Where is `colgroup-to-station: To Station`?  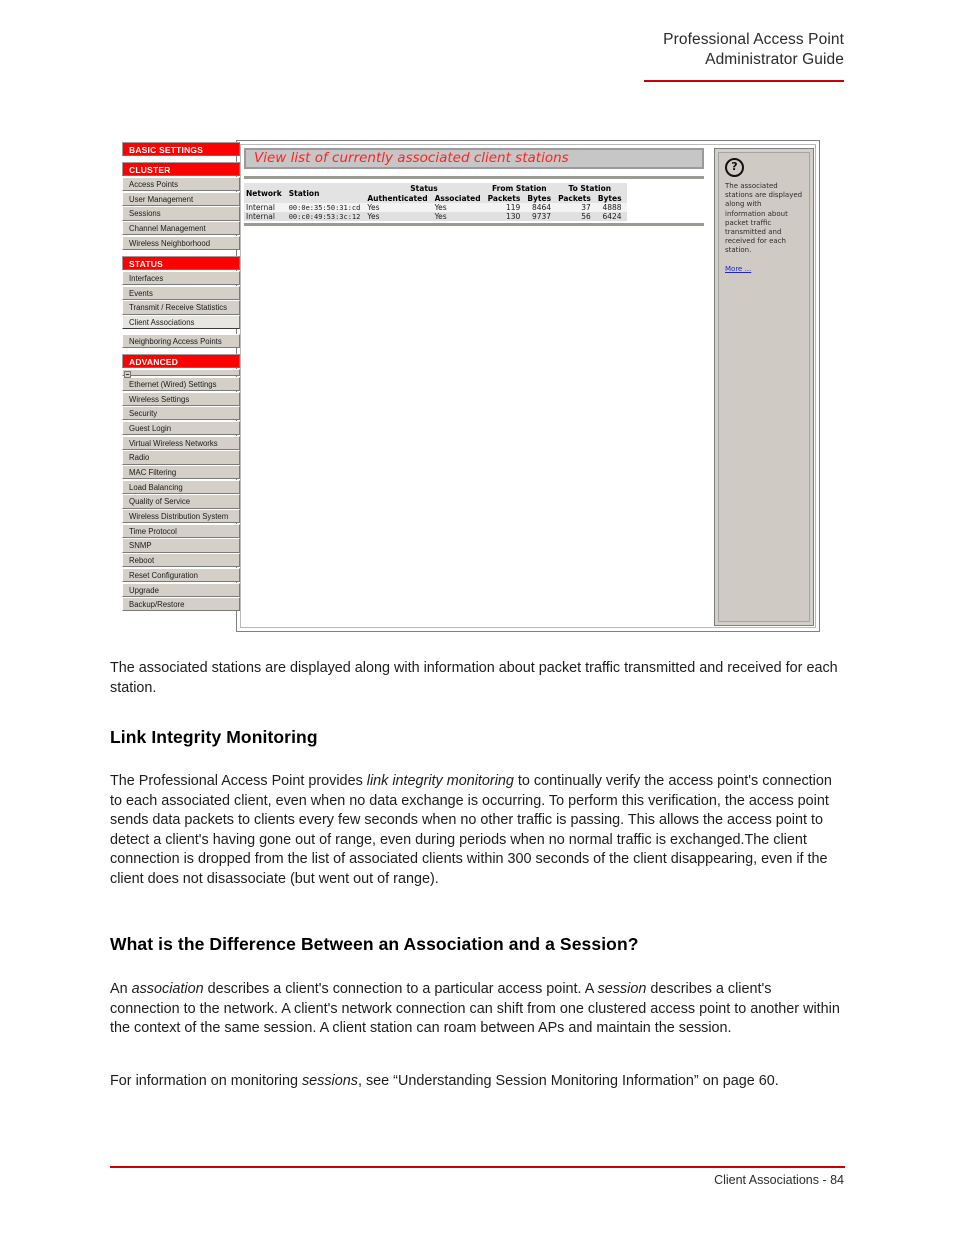
colgroup-to-station: To Station is located at coordinates (591, 188).